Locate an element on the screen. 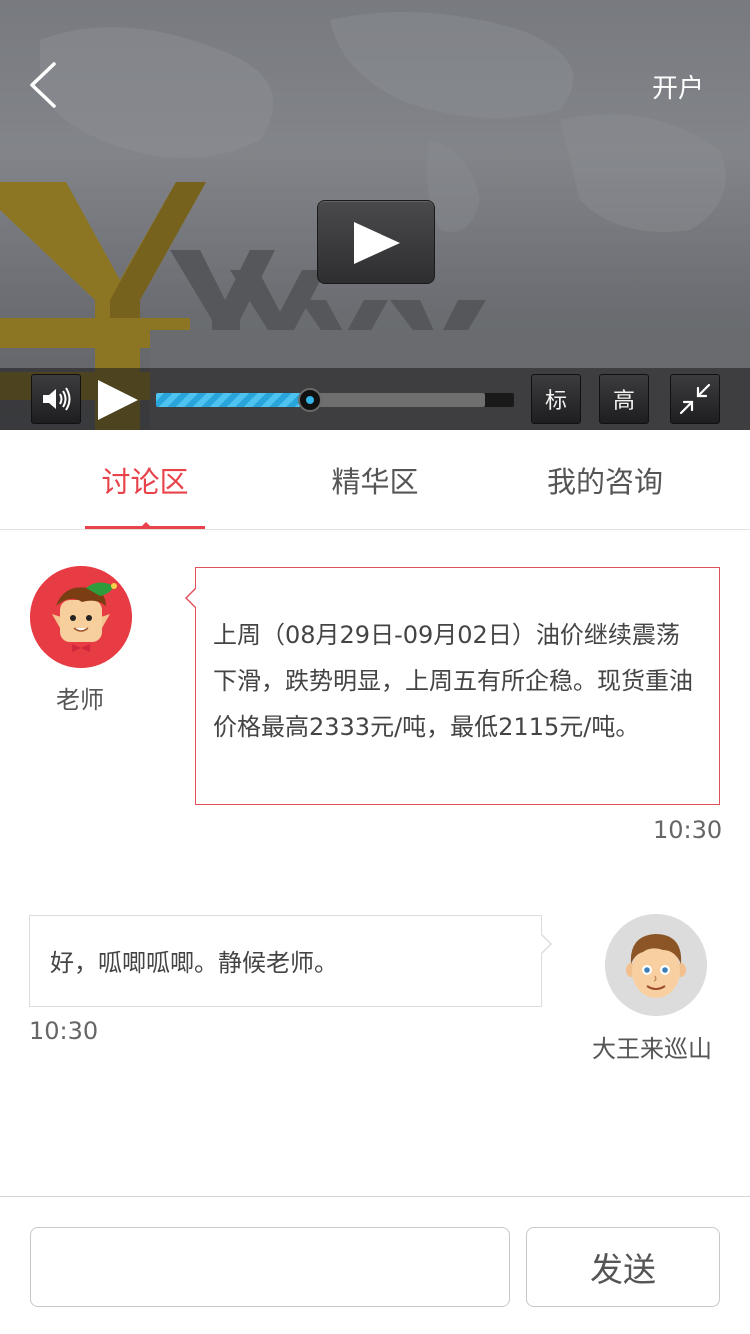  tab-highlights: 精华区 is located at coordinates (375, 480).